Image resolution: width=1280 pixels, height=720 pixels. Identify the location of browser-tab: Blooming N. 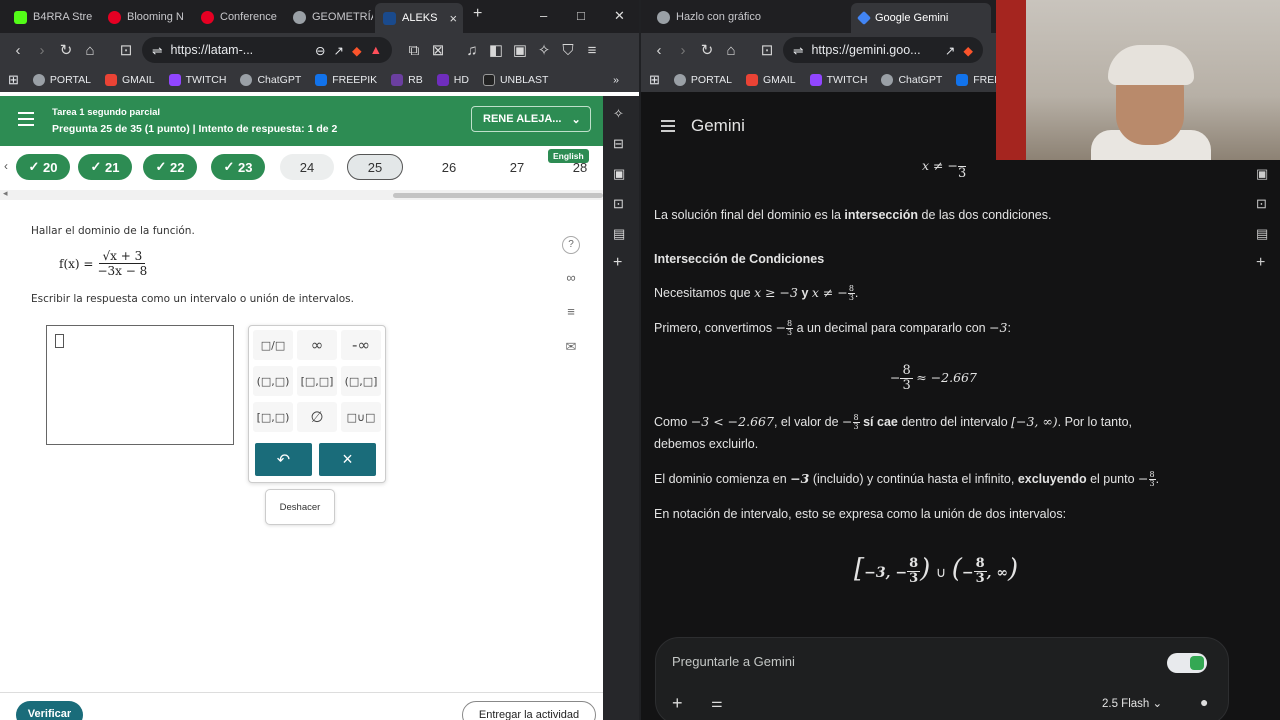
(145, 17).